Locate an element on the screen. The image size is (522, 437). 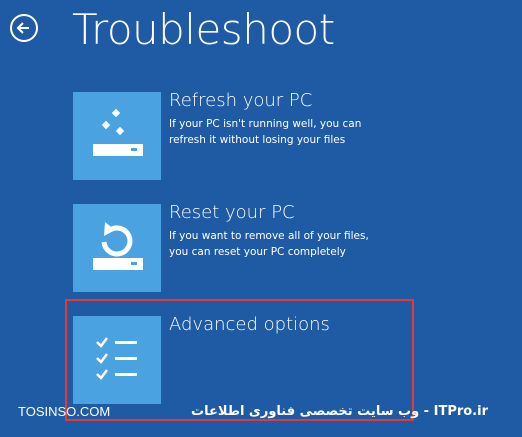
page-title: Troubleshoot is located at coordinates (203, 29).